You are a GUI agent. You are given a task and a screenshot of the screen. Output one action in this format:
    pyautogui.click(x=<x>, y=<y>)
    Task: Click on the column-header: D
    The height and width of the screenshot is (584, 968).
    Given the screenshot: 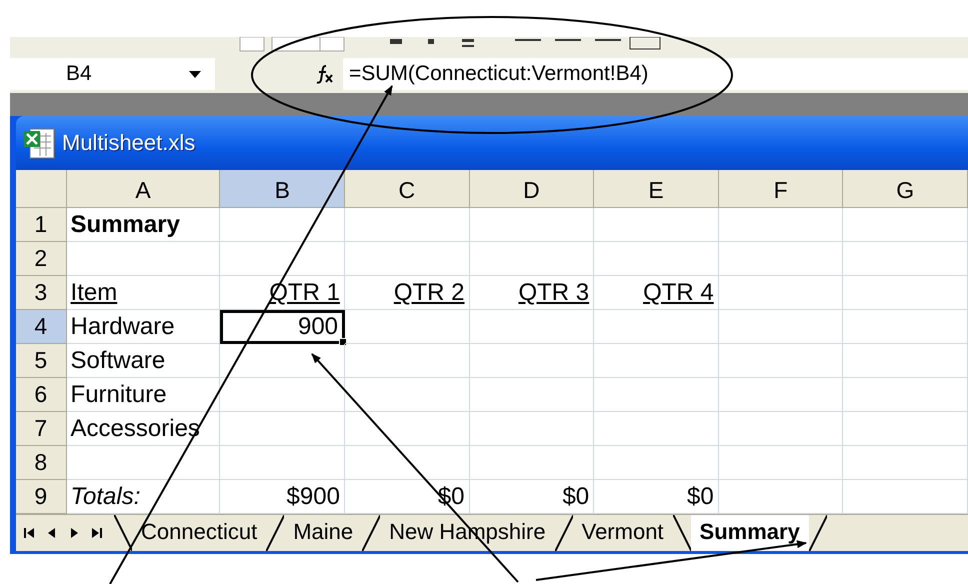 What is the action you would take?
    pyautogui.click(x=532, y=189)
    